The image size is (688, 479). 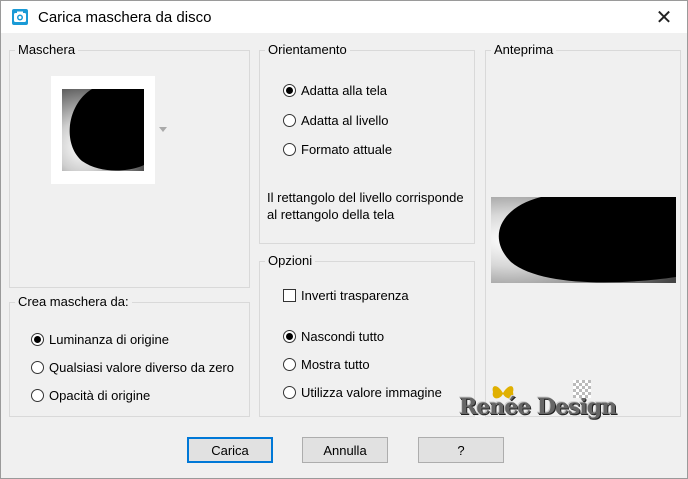 I want to click on preview-group-label: Anteprima, so click(x=524, y=50).